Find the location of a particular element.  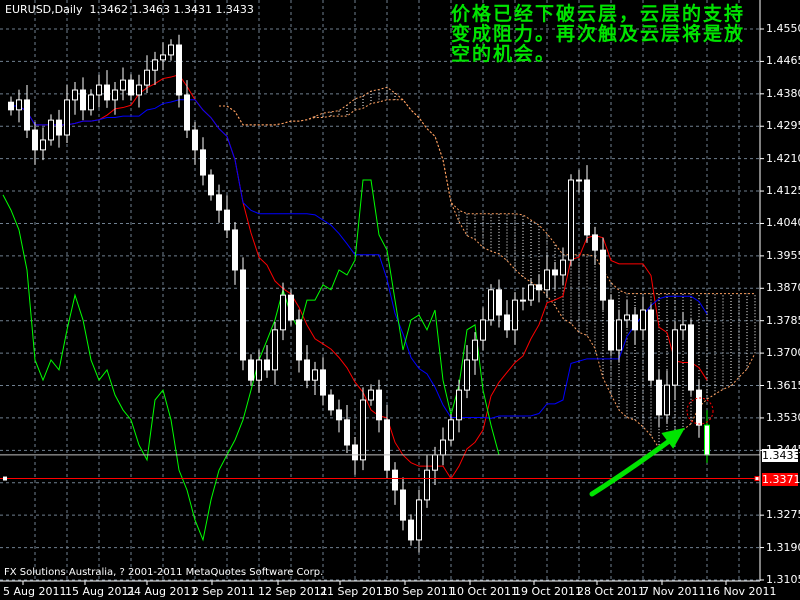

date-tick-label: 28 Oct 2011 is located at coordinates (611, 591).